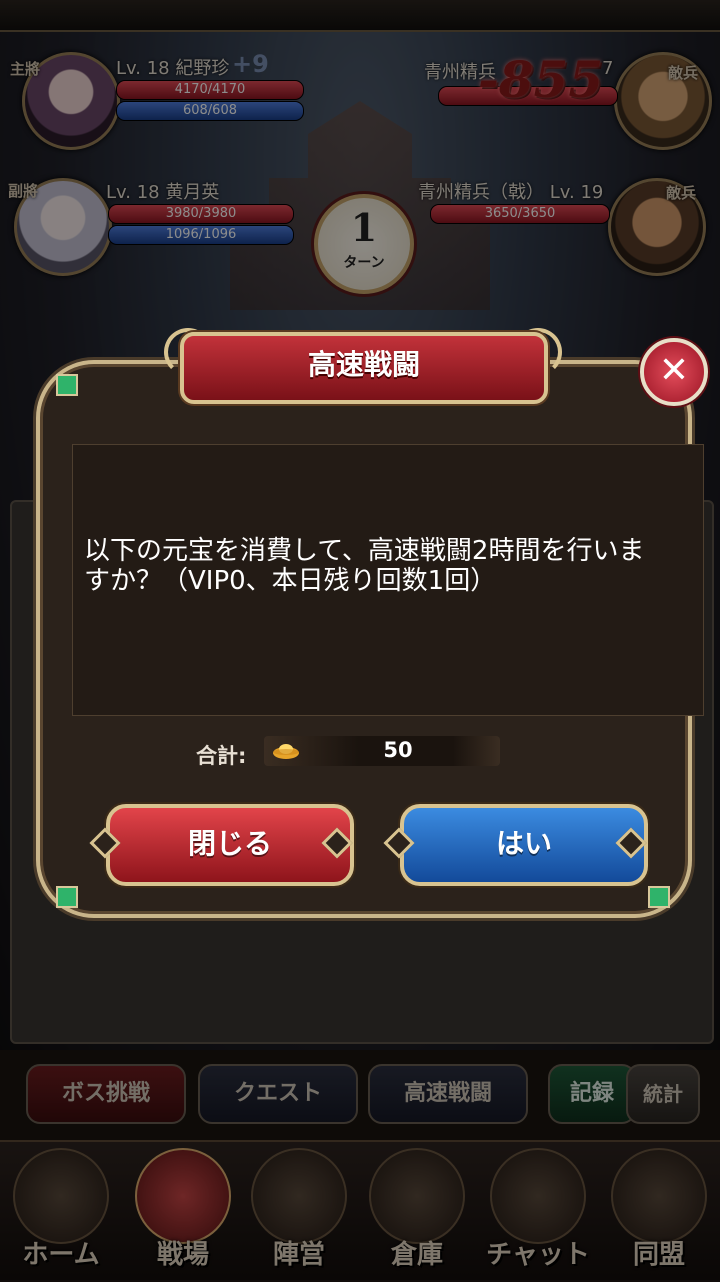 This screenshot has height=1282, width=720. What do you see at coordinates (674, 372) in the screenshot?
I see `close-icon: ✕` at bounding box center [674, 372].